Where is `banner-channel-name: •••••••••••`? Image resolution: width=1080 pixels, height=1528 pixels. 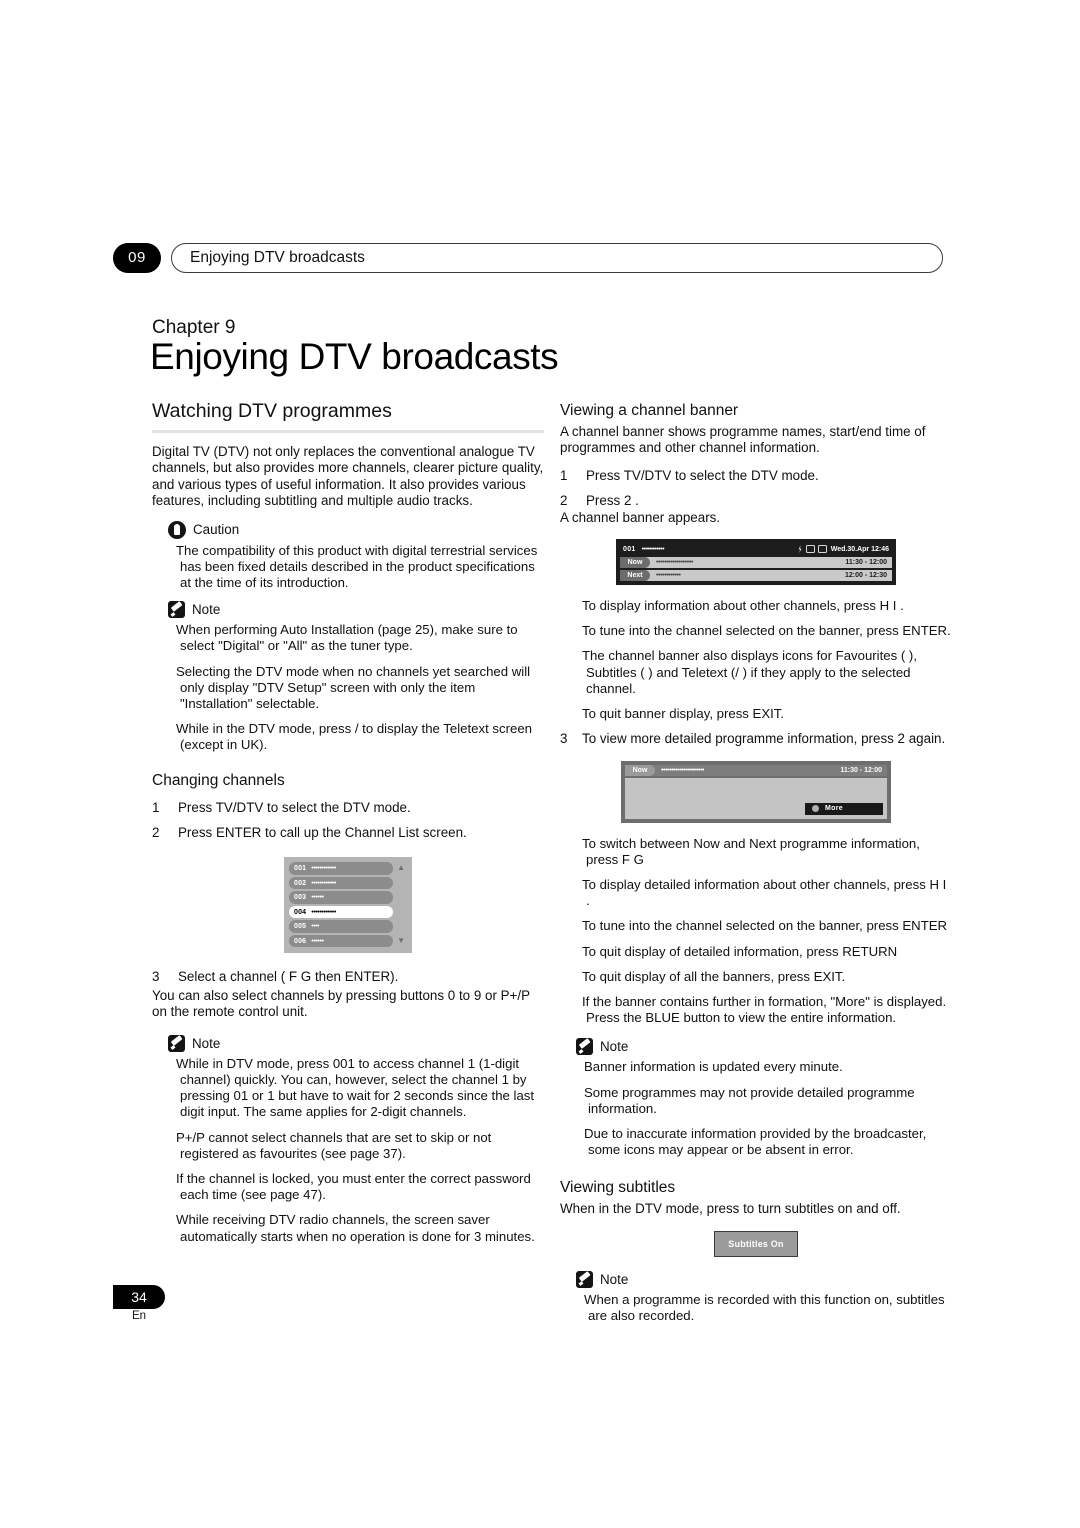 banner-channel-name: ••••••••••• is located at coordinates (653, 549).